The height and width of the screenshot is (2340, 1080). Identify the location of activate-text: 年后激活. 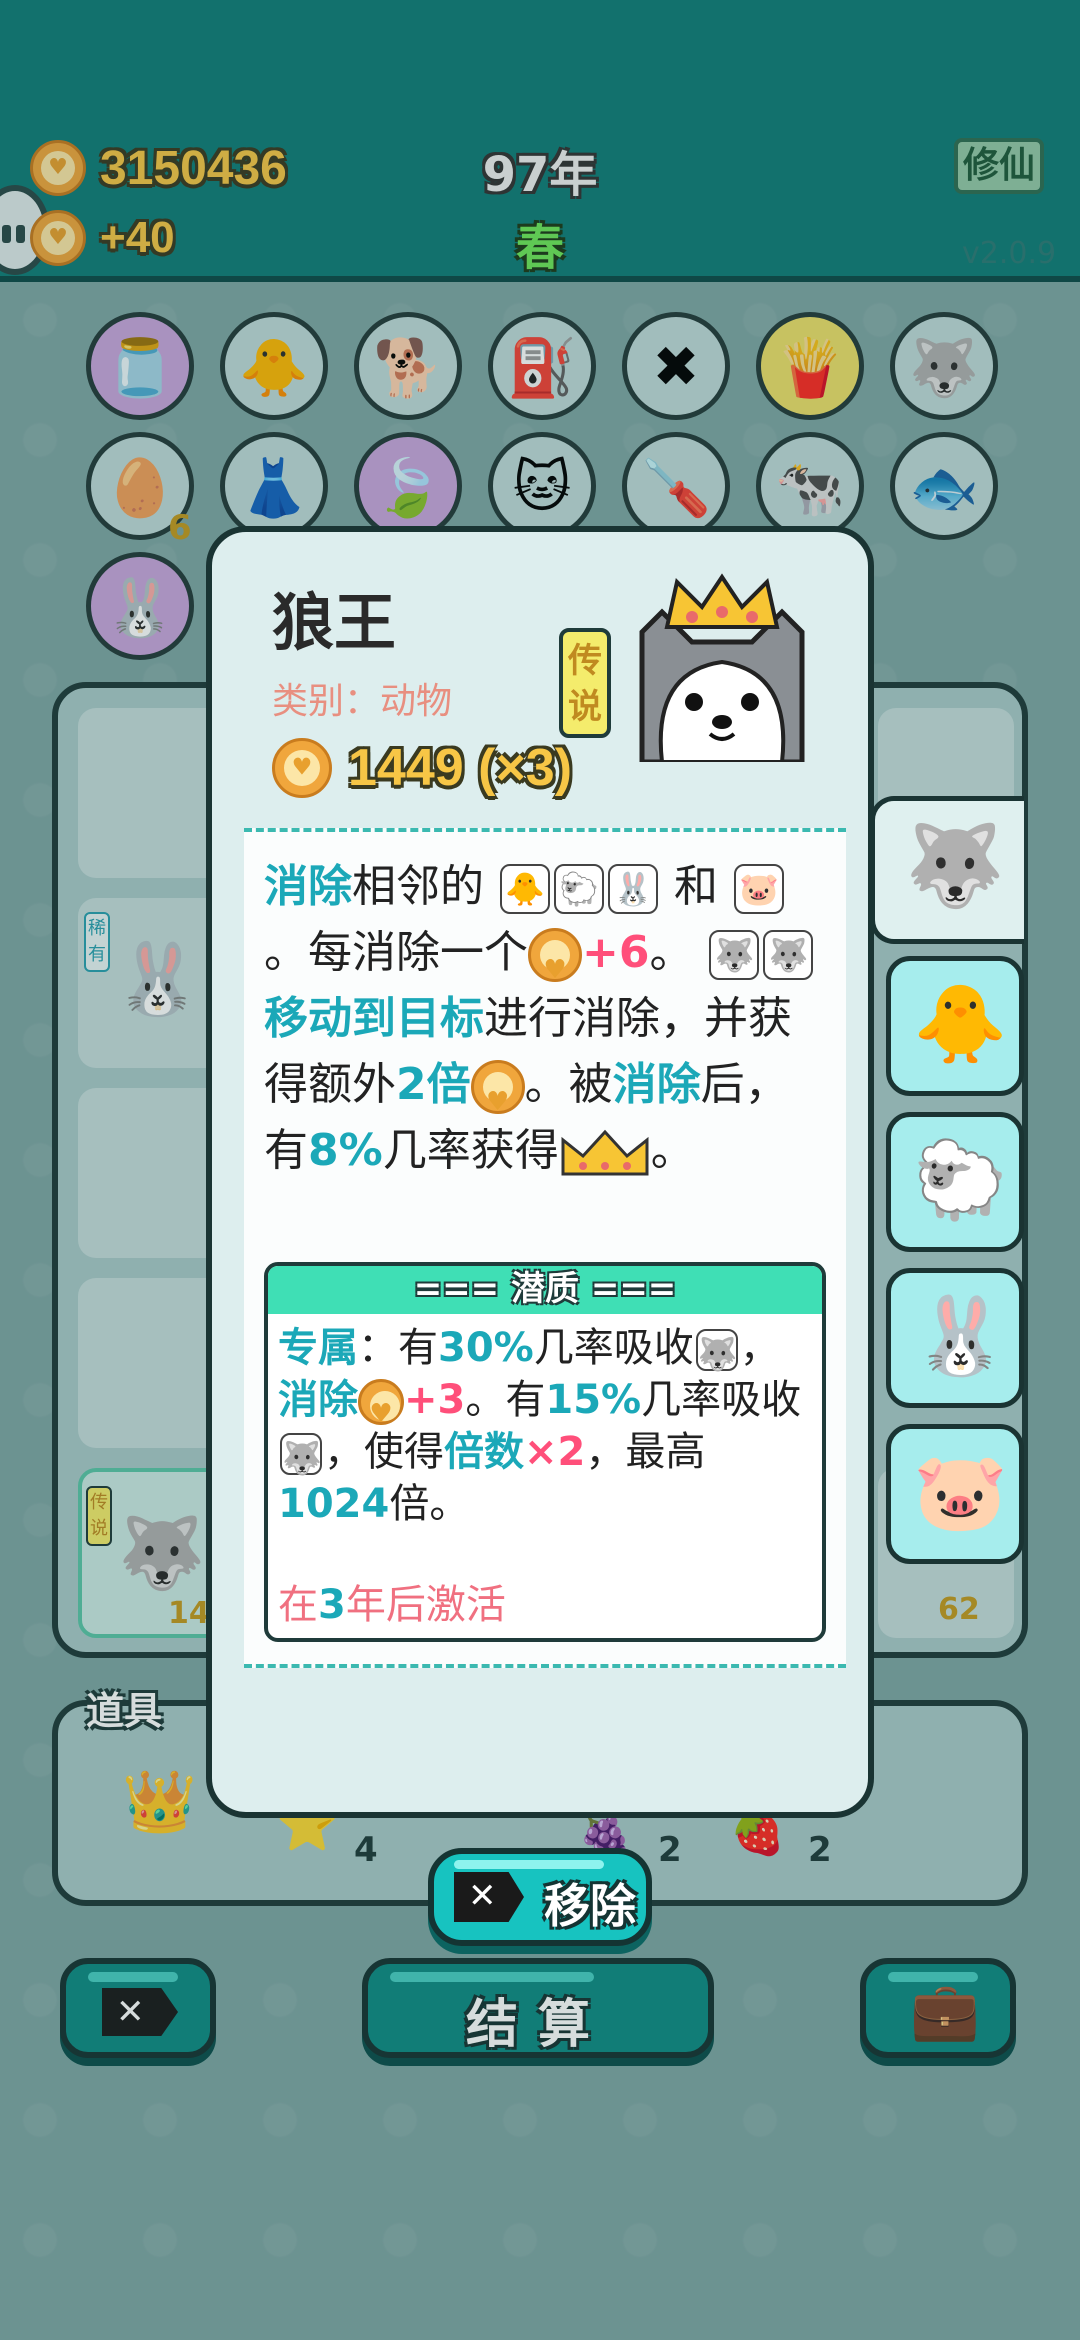
(425, 1605).